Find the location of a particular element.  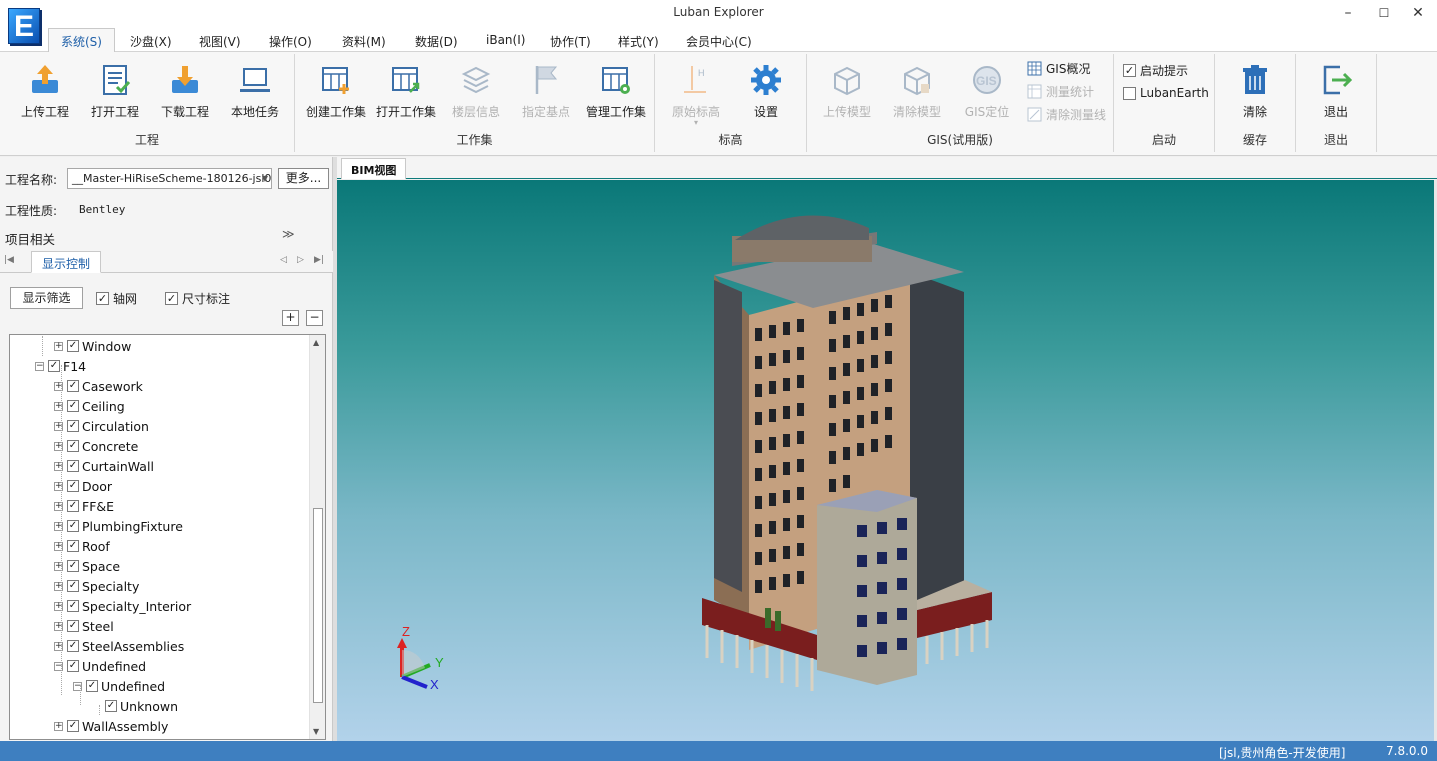

clear-measure-lines-button: 清除测量线 is located at coordinates (1066, 114).